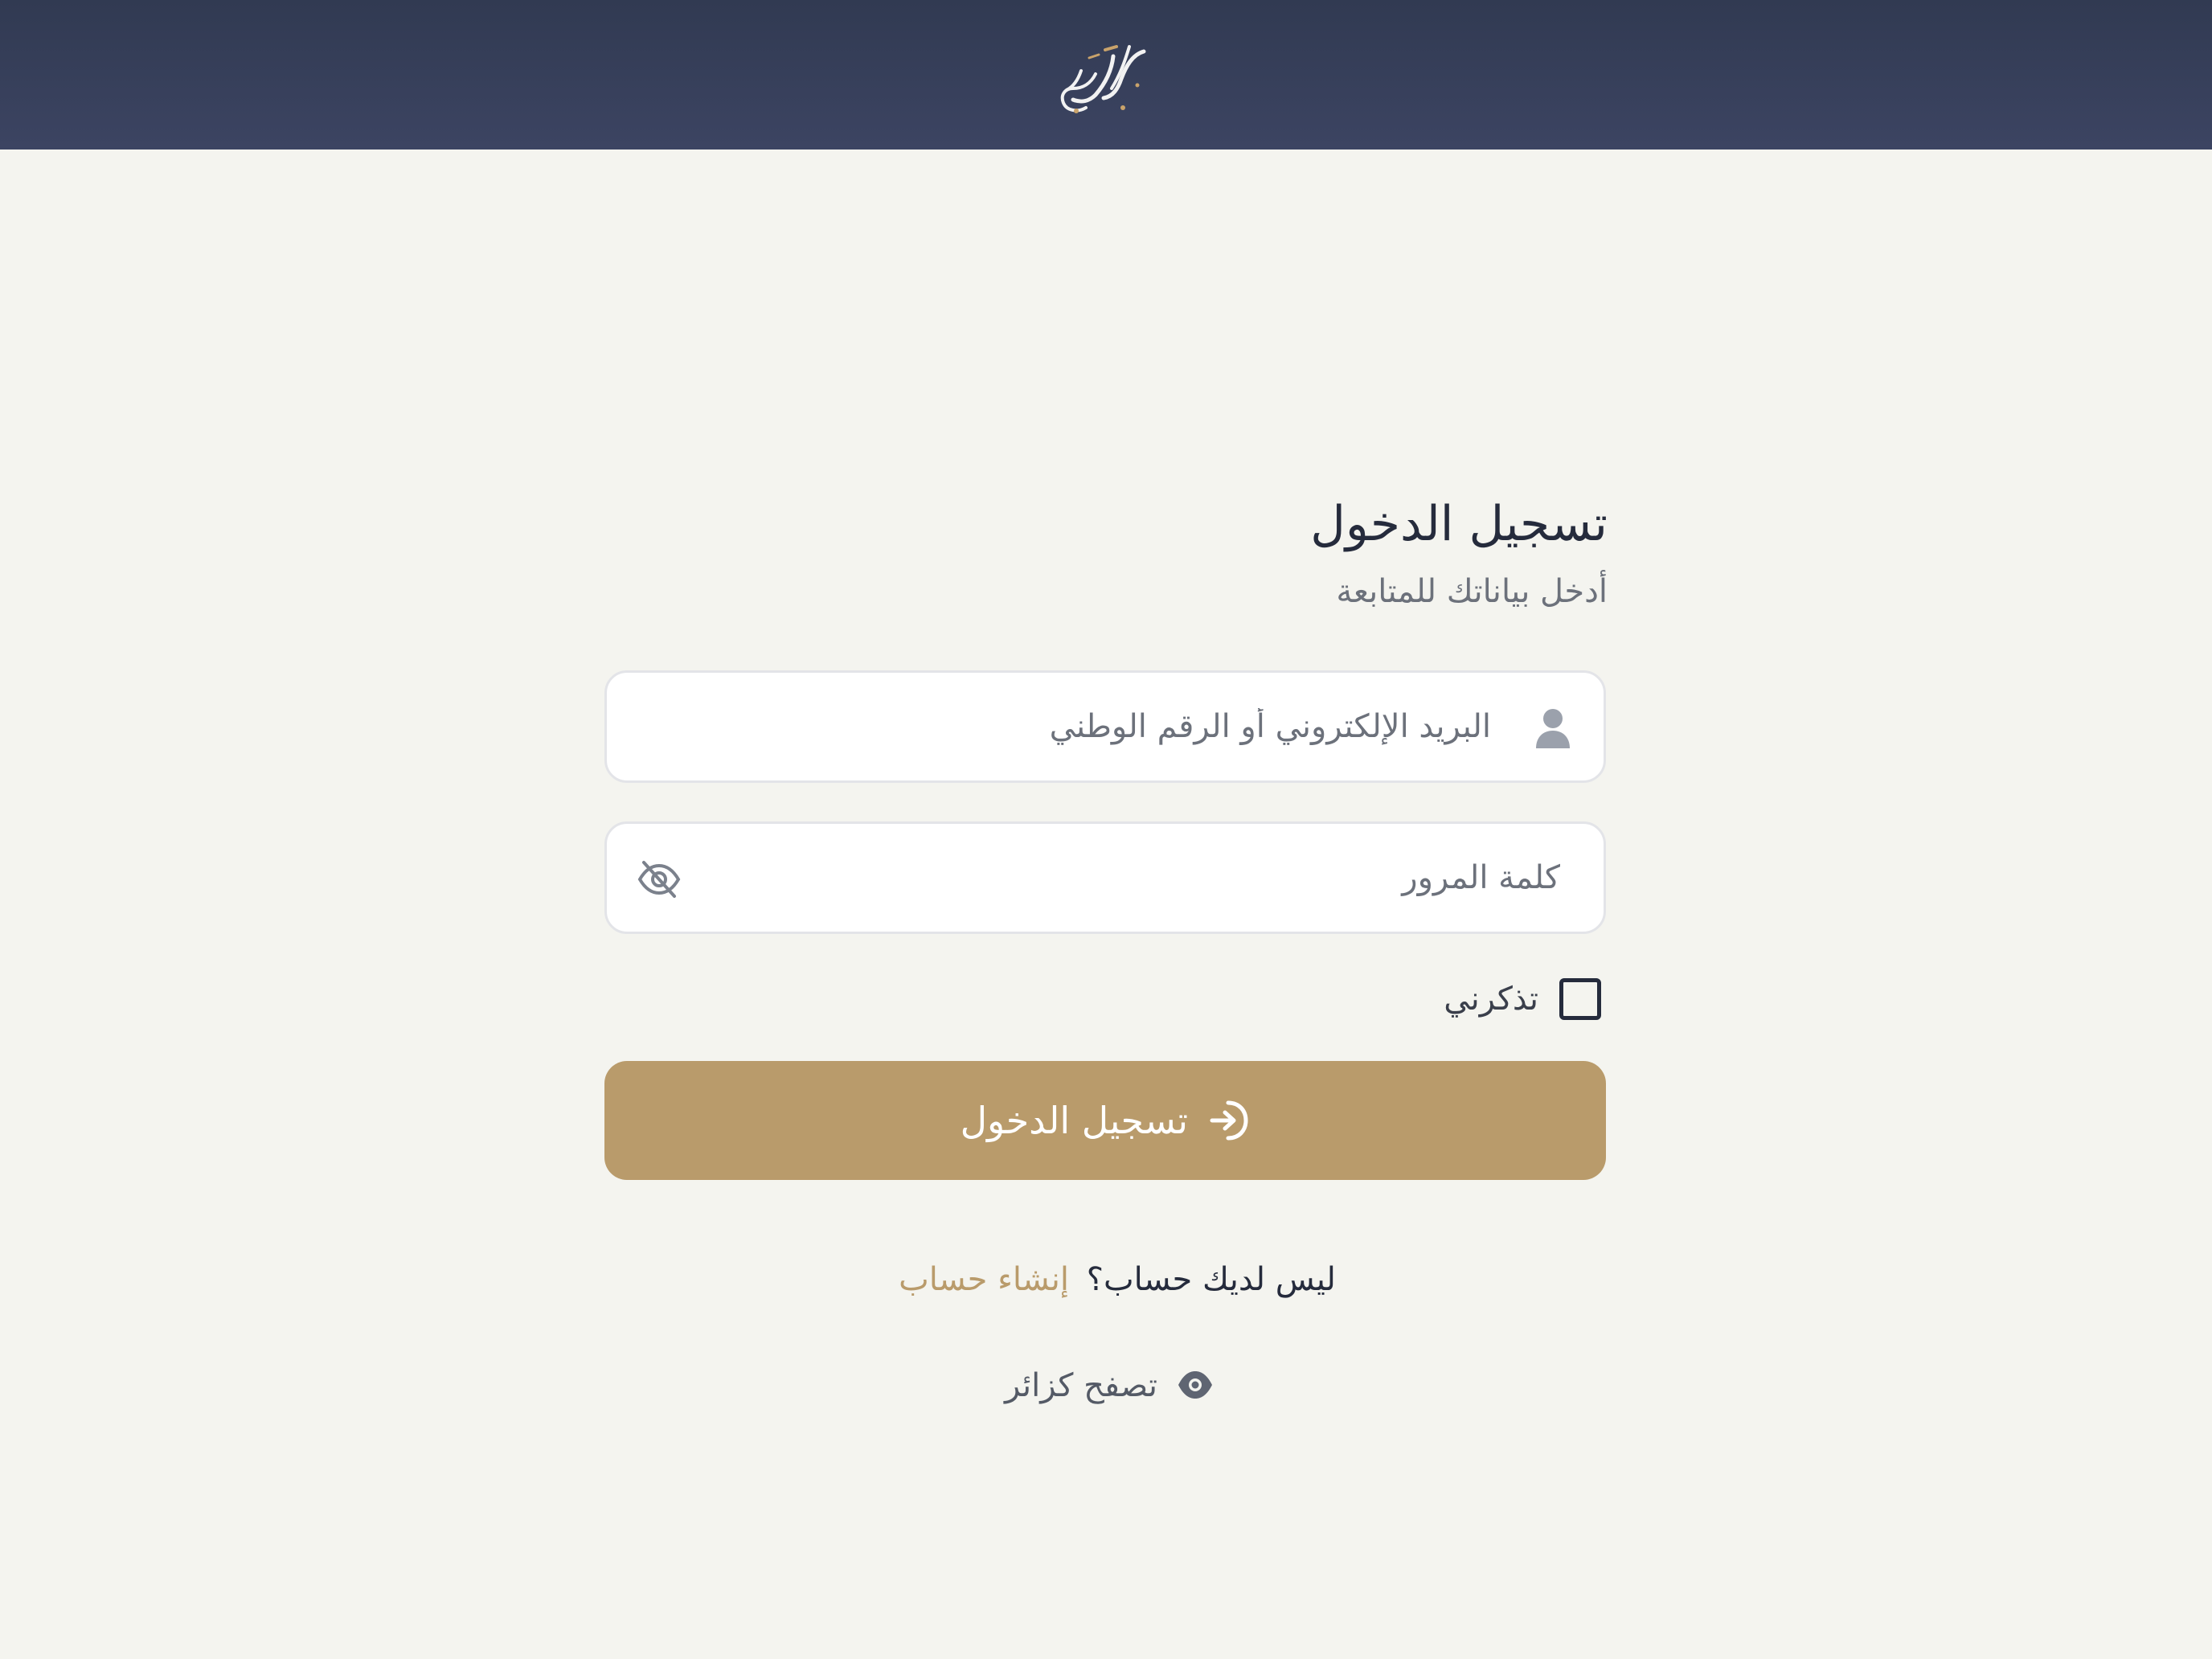  What do you see at coordinates (1553, 728) in the screenshot?
I see `user-icon` at bounding box center [1553, 728].